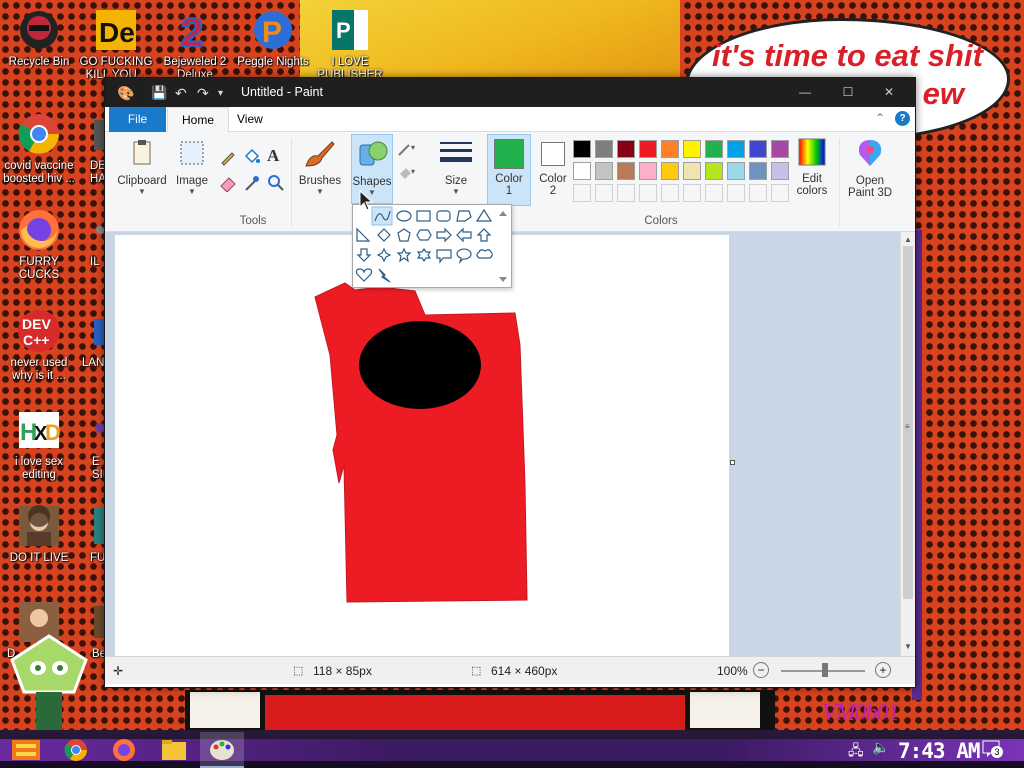  What do you see at coordinates (228, 183) in the screenshot?
I see `eraser-icon` at bounding box center [228, 183].